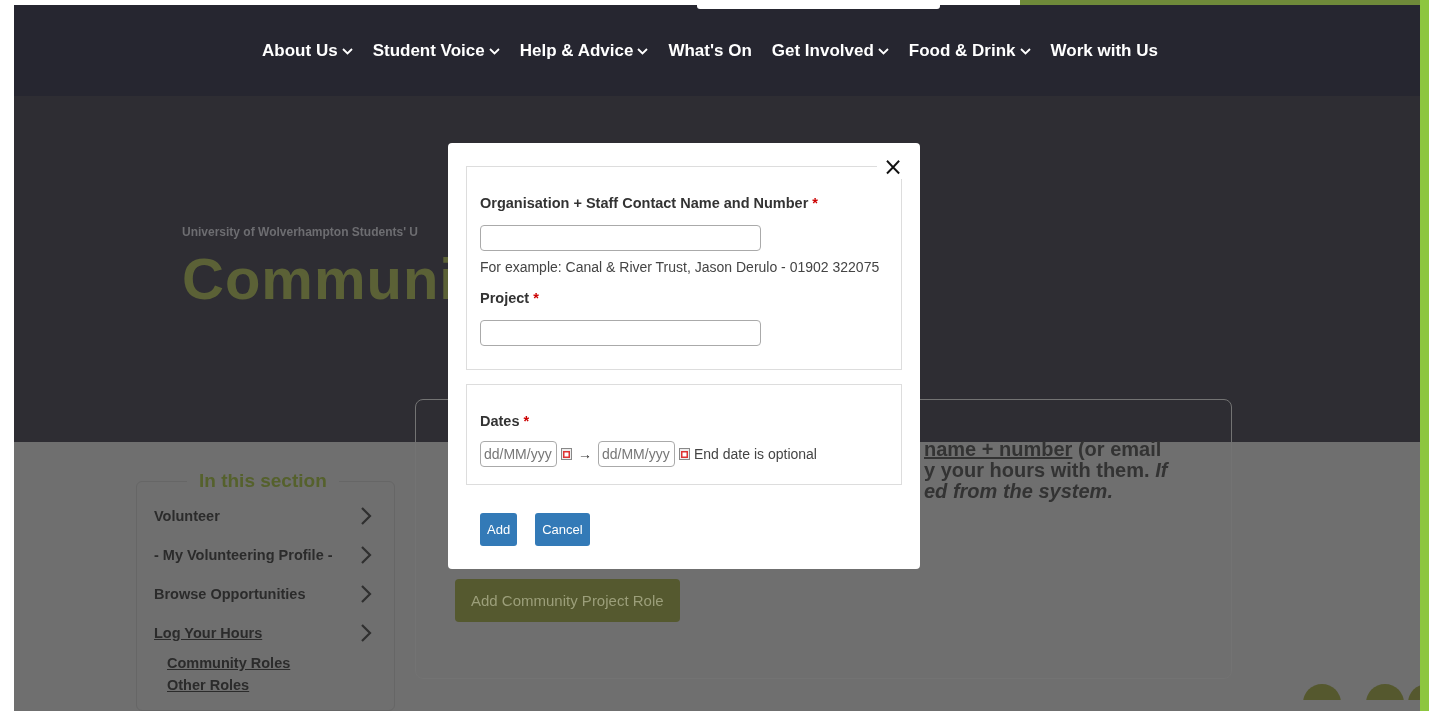  Describe the element at coordinates (680, 267) in the screenshot. I see `hint-text: For example: Canal & River Trust, Jason Derulo - 01902 322075` at that location.